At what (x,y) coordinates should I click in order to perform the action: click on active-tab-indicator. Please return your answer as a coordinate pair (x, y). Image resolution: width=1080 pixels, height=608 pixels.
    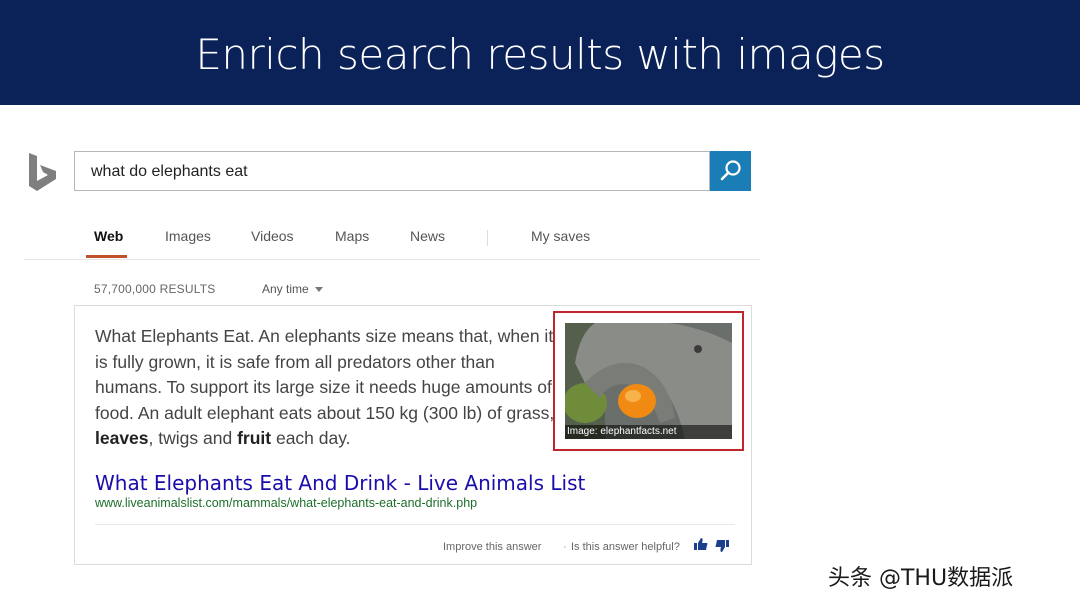
    Looking at the image, I should click on (106, 256).